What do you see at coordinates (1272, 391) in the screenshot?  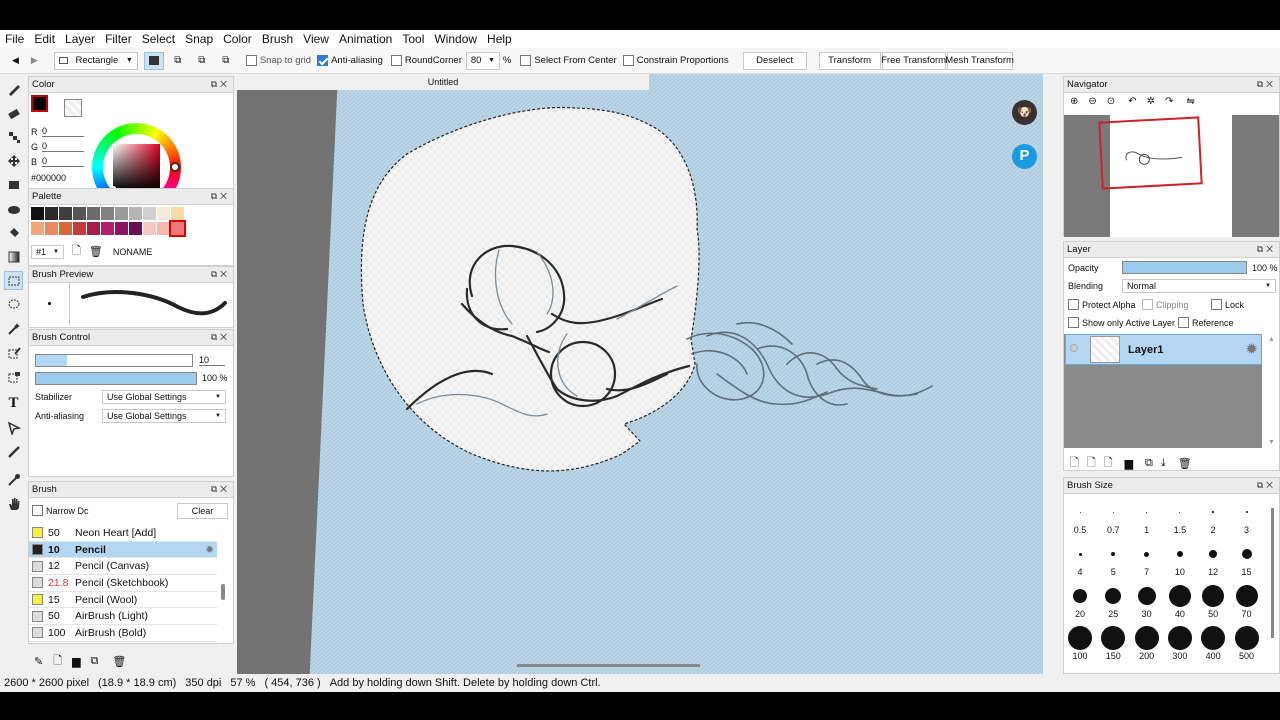 I see `layer-scrollbar: ▲ ▼` at bounding box center [1272, 391].